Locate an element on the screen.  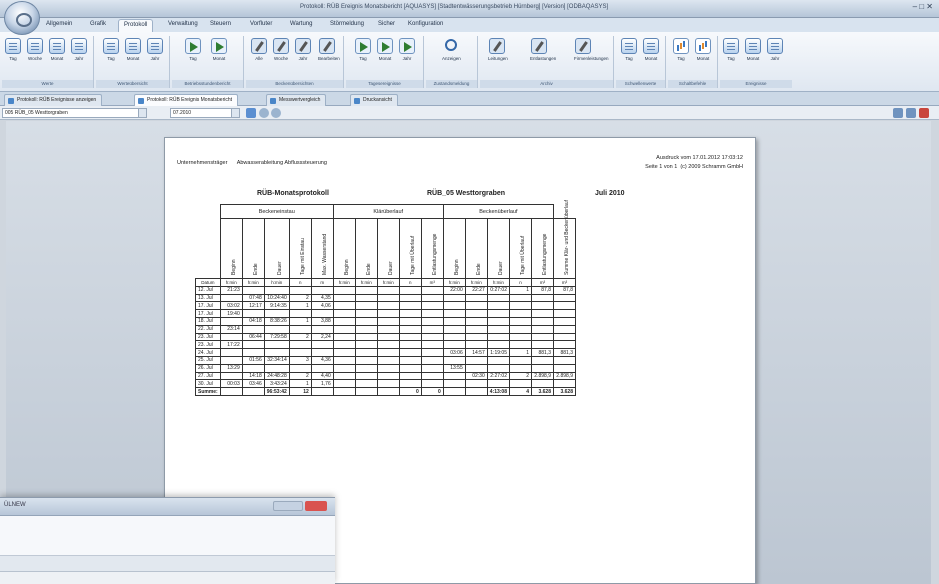
group-header-klaerueberlauf: Klärüberlauf is located at coordinates (388, 211).